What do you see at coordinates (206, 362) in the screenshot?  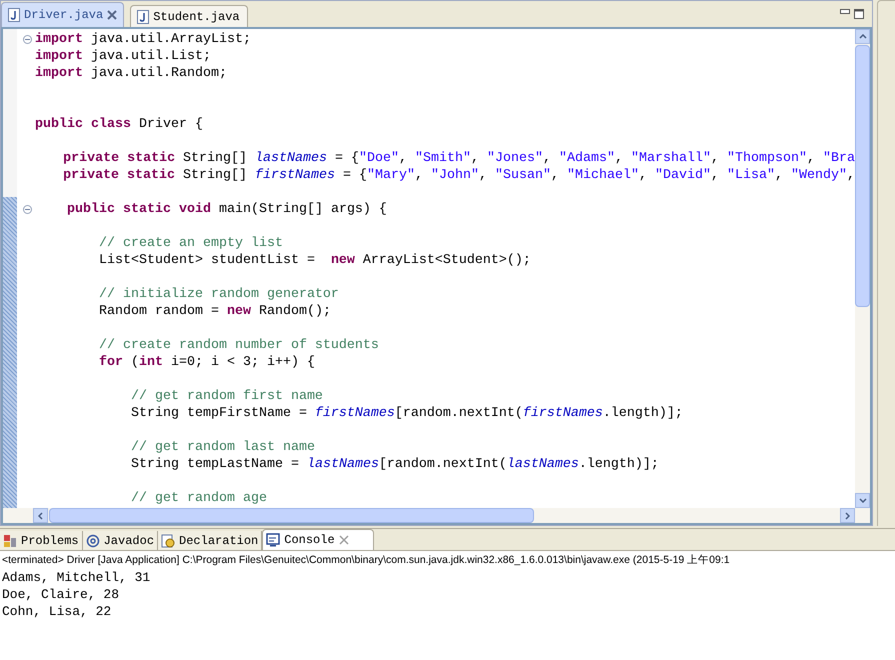 I see `code-line: for (int i=0; i < 3; i++) {` at bounding box center [206, 362].